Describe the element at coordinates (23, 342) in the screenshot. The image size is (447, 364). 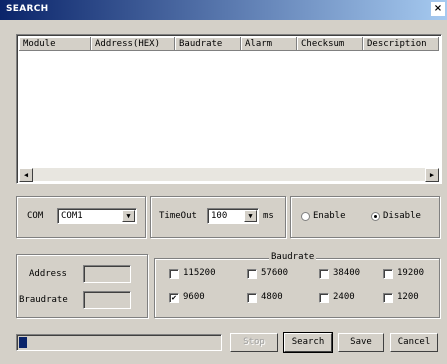
I see `progress-fill` at that location.